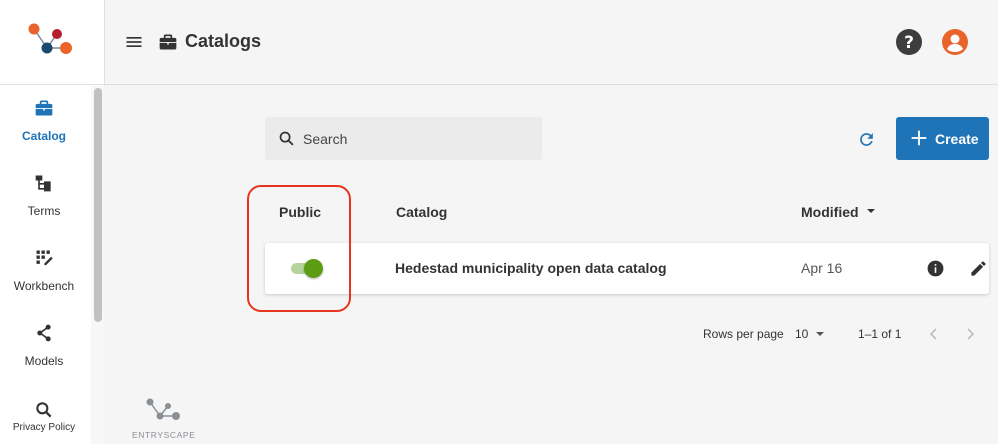  What do you see at coordinates (98, 205) in the screenshot?
I see `scrollbar-thumb` at bounding box center [98, 205].